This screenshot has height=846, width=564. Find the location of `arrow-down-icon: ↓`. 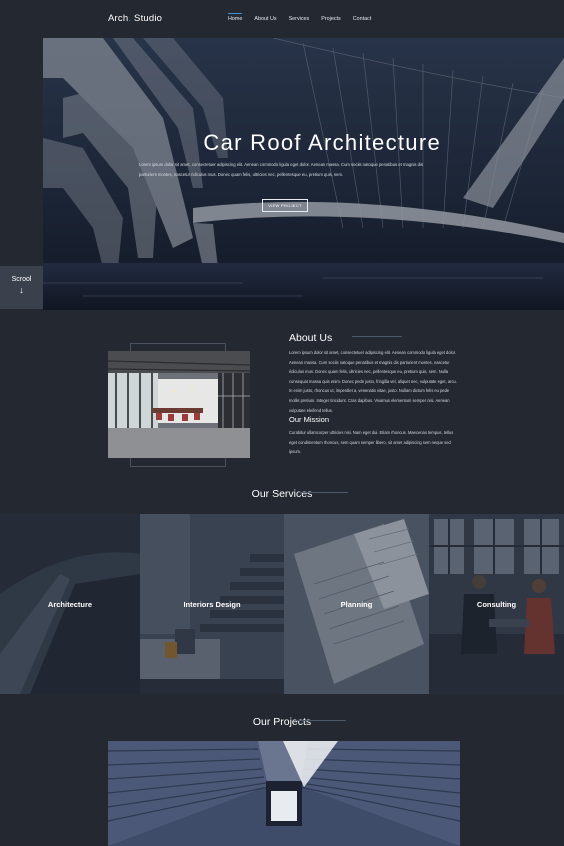

arrow-down-icon: ↓ is located at coordinates (21, 290).